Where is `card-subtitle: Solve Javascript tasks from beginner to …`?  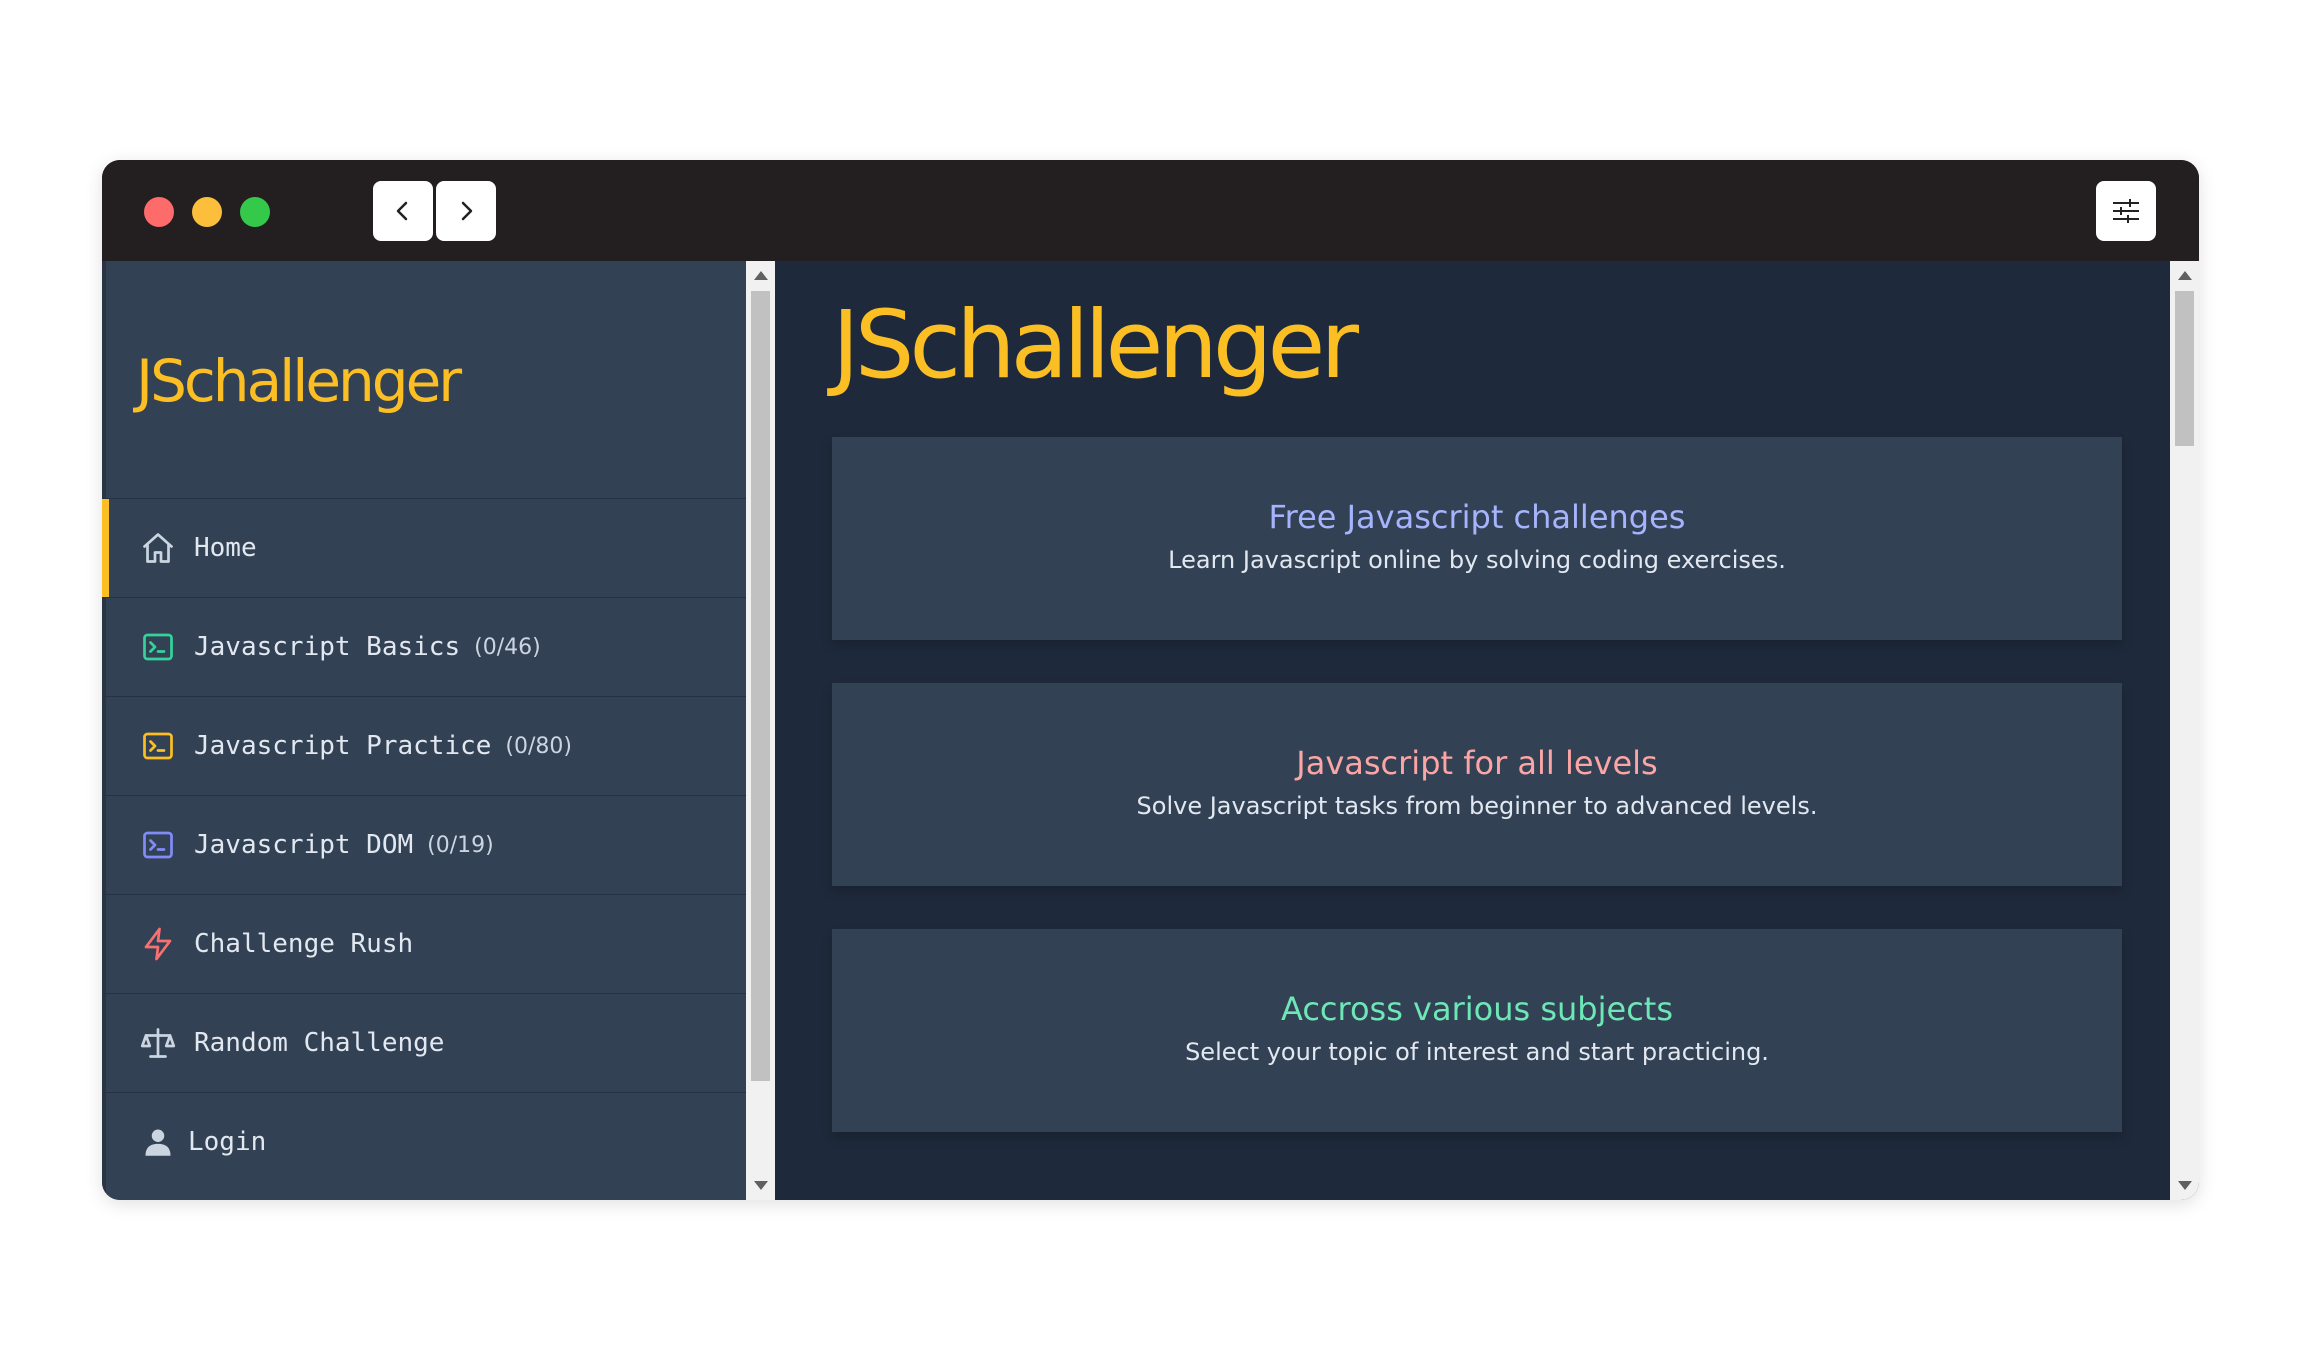
card-subtitle: Solve Javascript tasks from beginner to … is located at coordinates (1477, 806).